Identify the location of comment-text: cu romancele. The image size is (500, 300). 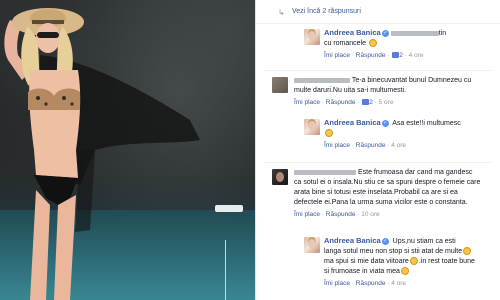
(345, 43).